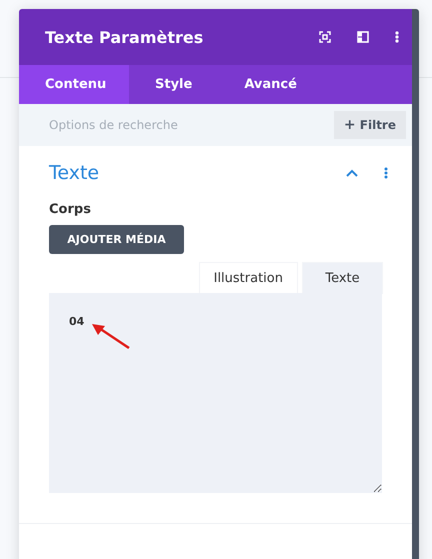  Describe the element at coordinates (363, 37) in the screenshot. I see `split-view-icon` at that location.